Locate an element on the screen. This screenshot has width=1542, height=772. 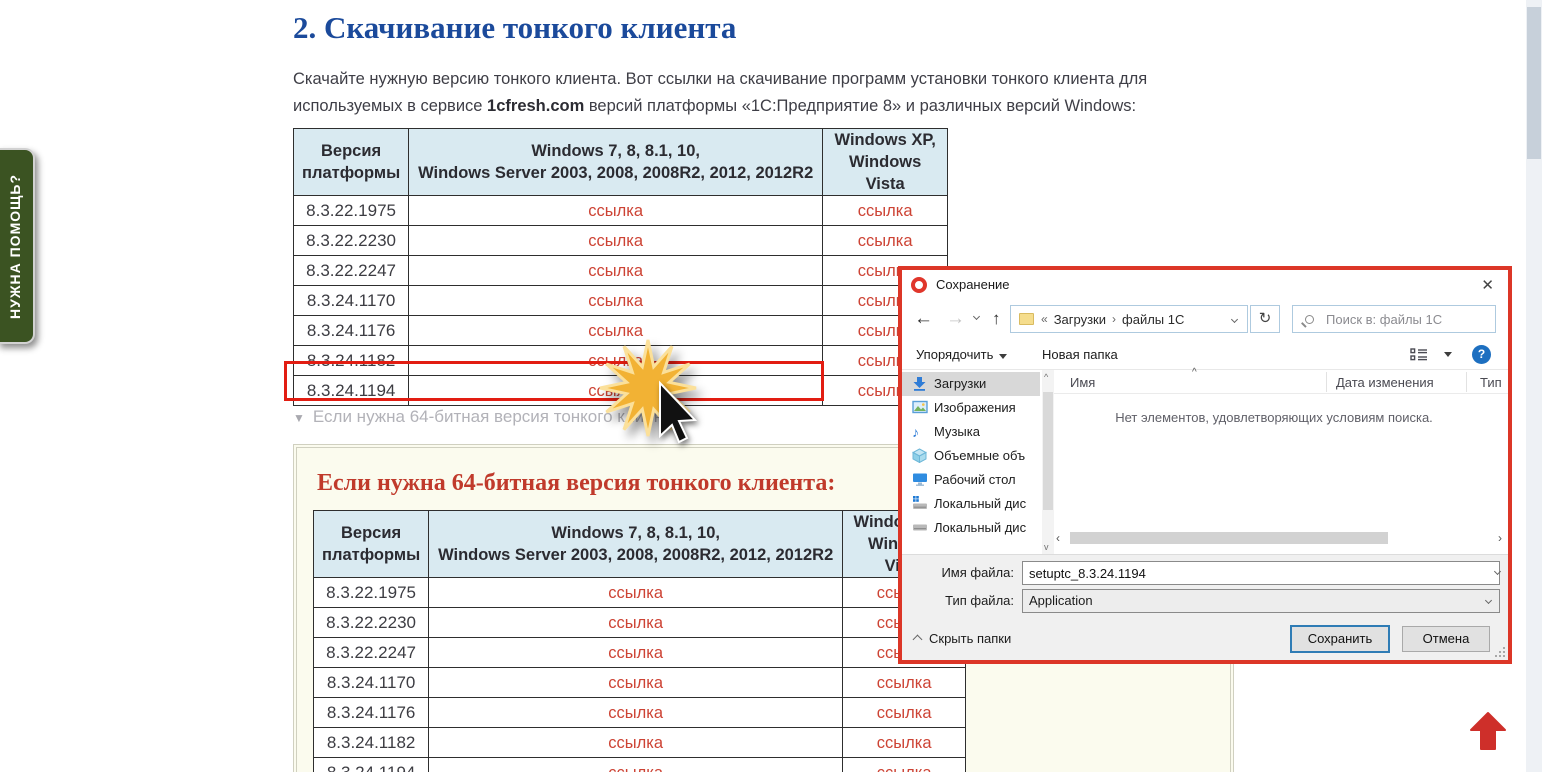
sidebar-item-local-disk-d: Локальный дис is located at coordinates (971, 528).